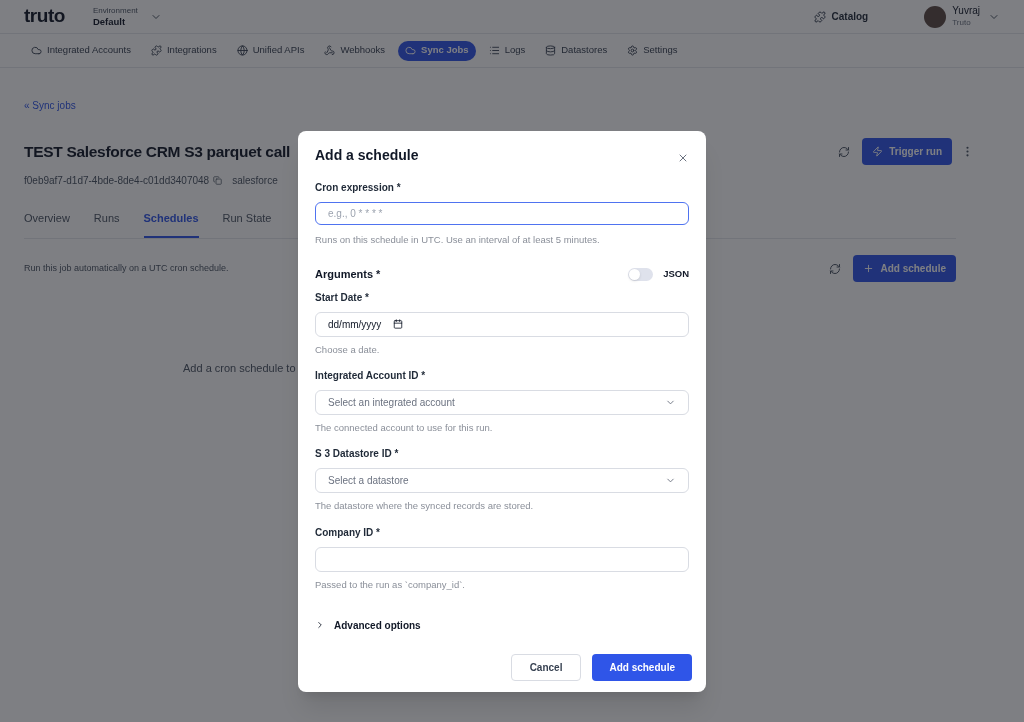  What do you see at coordinates (576, 50) in the screenshot?
I see `nav-tab: Datastores` at bounding box center [576, 50].